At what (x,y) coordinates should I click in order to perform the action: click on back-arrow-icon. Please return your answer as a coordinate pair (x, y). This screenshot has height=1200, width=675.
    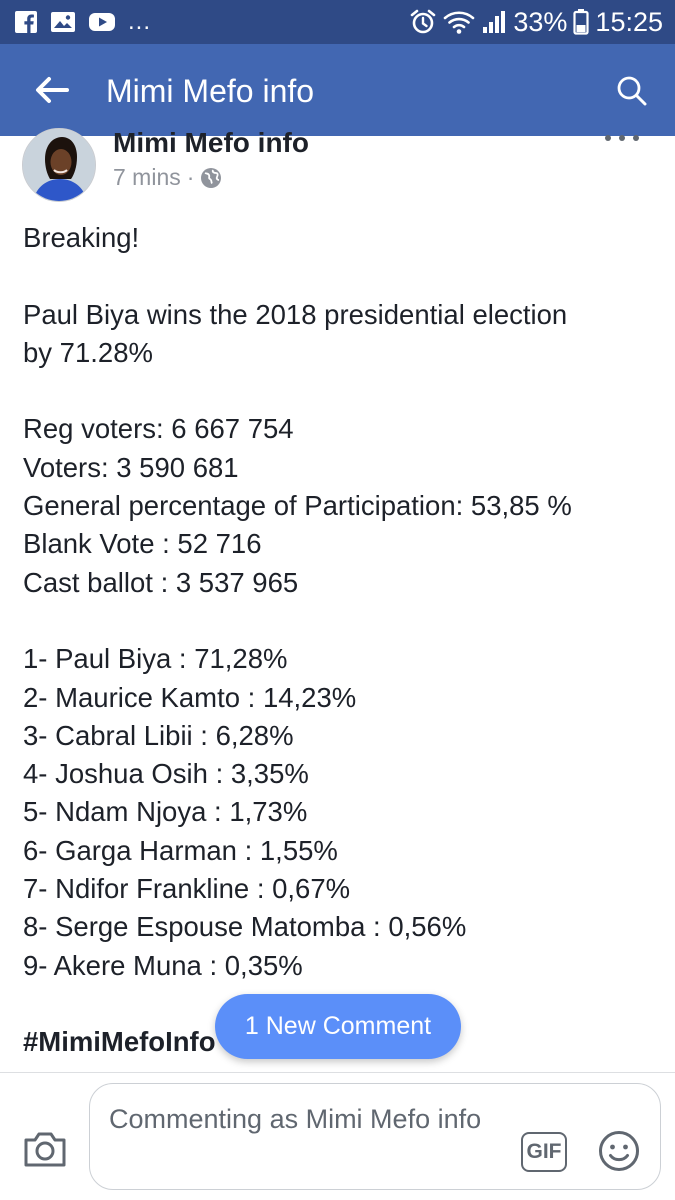
    Looking at the image, I should click on (52, 90).